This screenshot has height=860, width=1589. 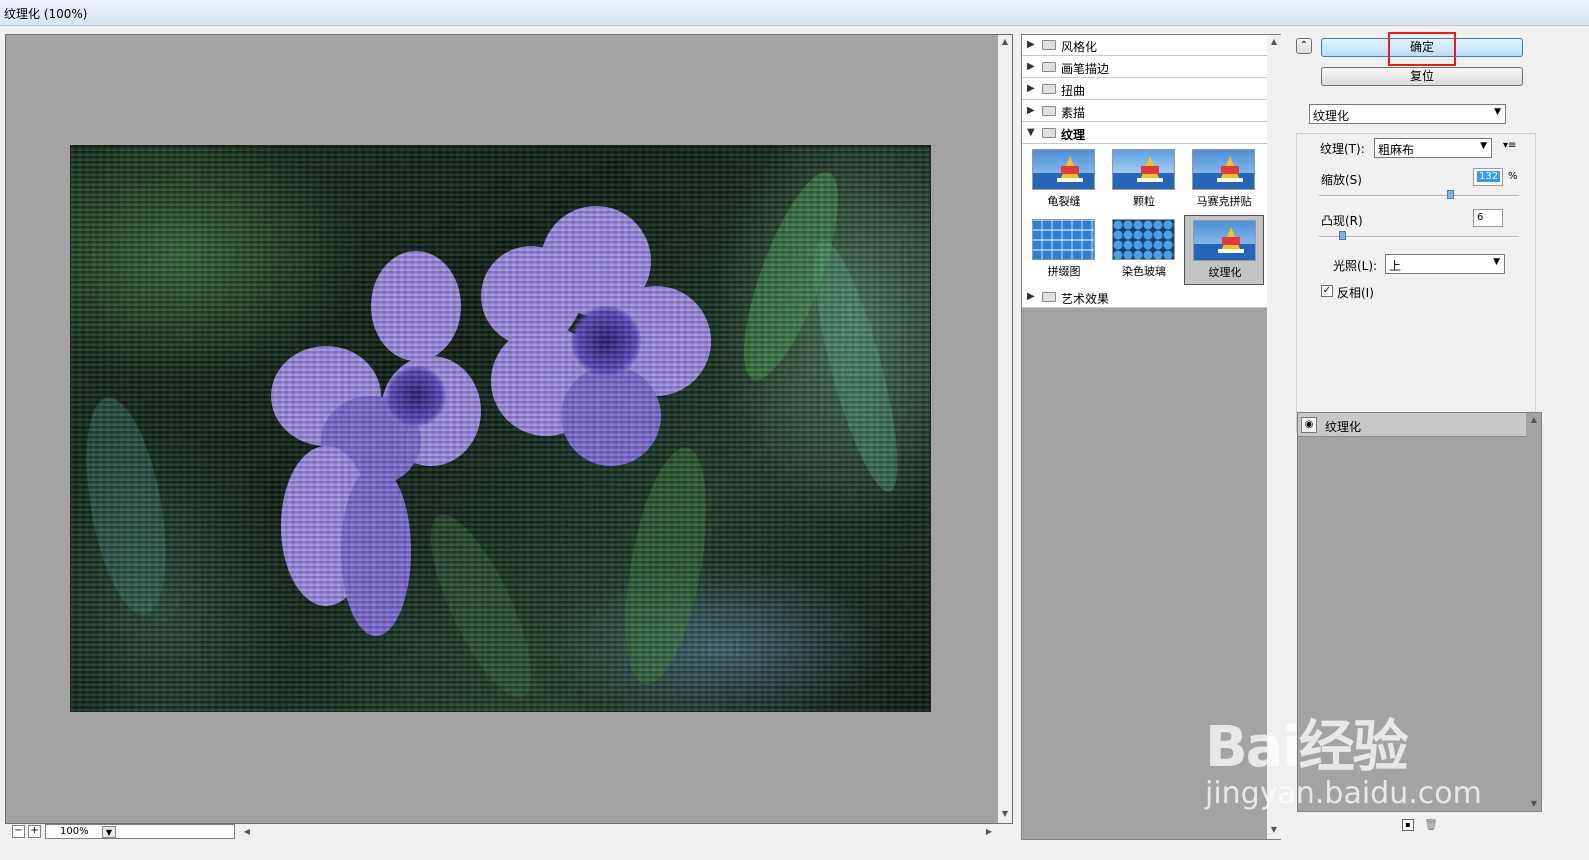 What do you see at coordinates (1064, 201) in the screenshot?
I see `filter-label: 龟裂缝` at bounding box center [1064, 201].